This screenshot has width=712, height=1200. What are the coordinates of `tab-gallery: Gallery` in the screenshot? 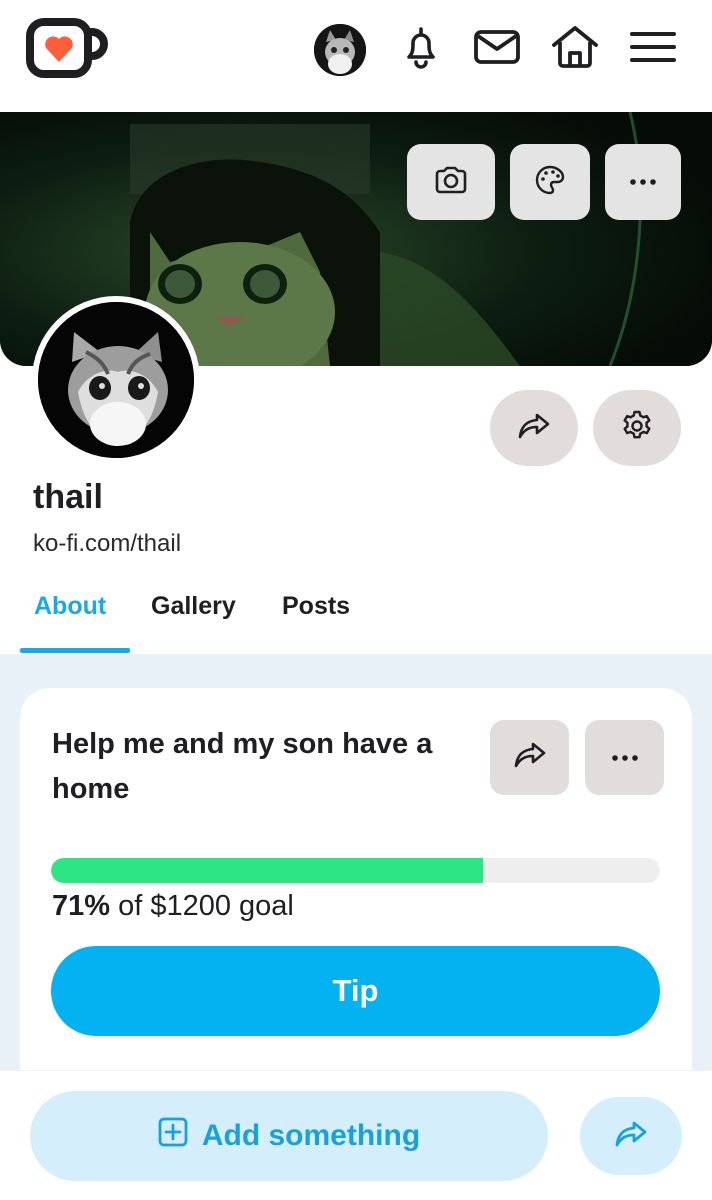 It's located at (193, 606).